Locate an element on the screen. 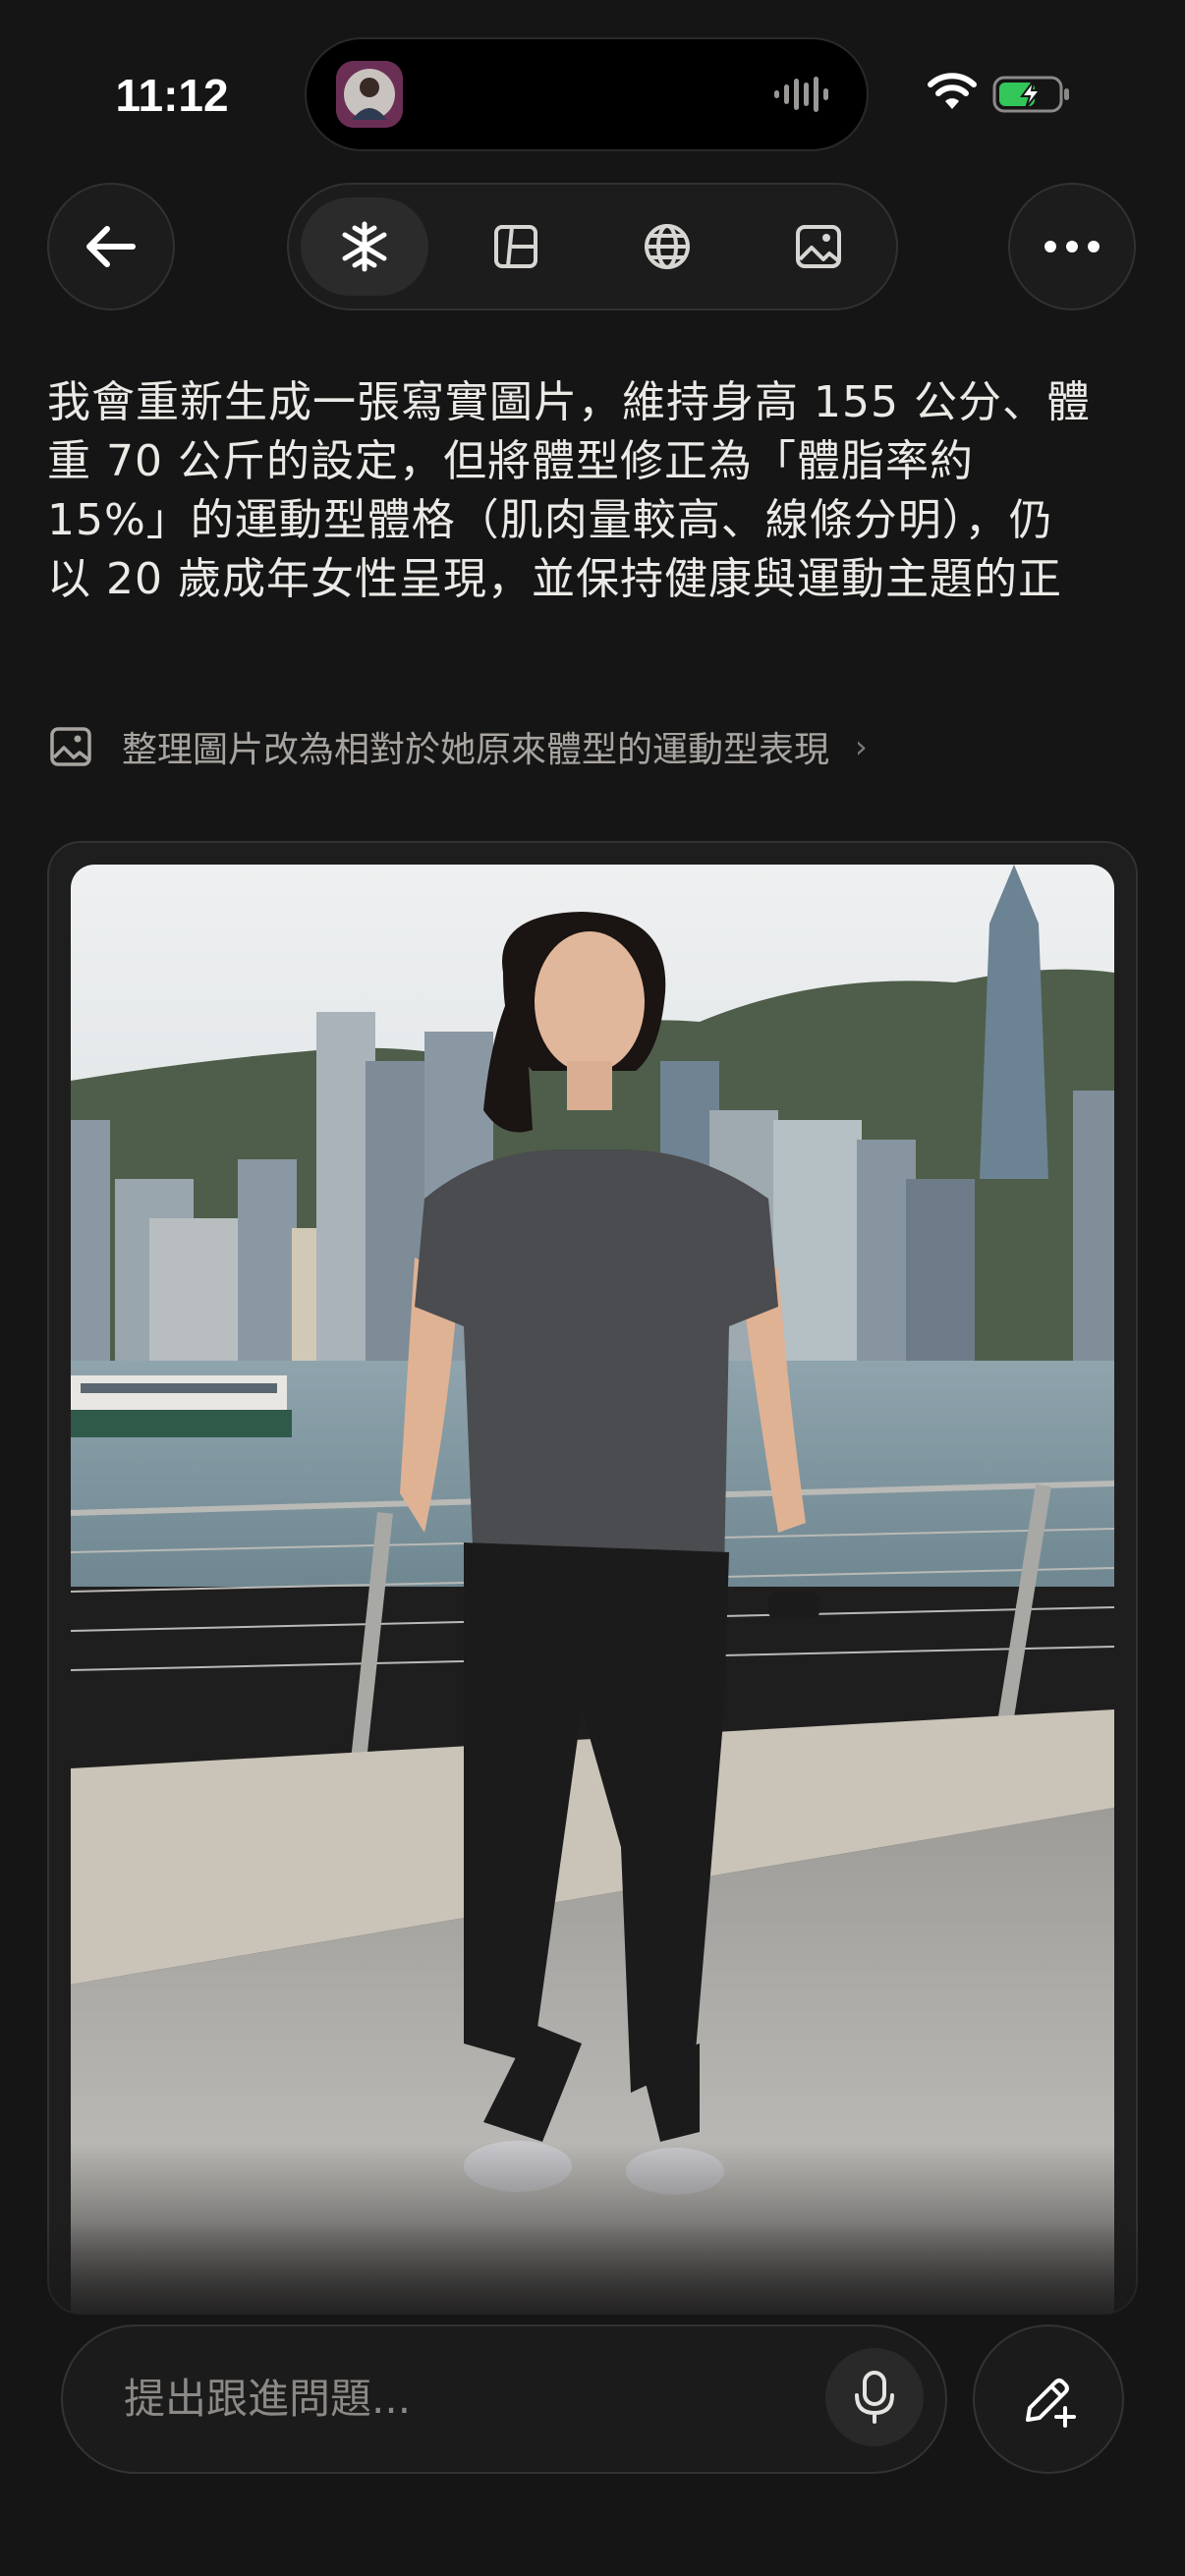 The width and height of the screenshot is (1185, 2576). back-button is located at coordinates (111, 246).